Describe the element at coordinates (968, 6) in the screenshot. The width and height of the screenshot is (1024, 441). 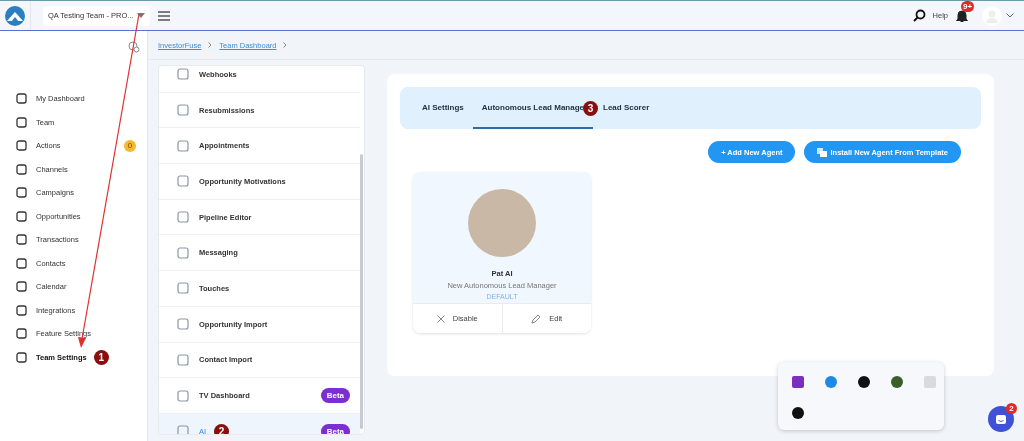
I see `notification-badge: 9+` at that location.